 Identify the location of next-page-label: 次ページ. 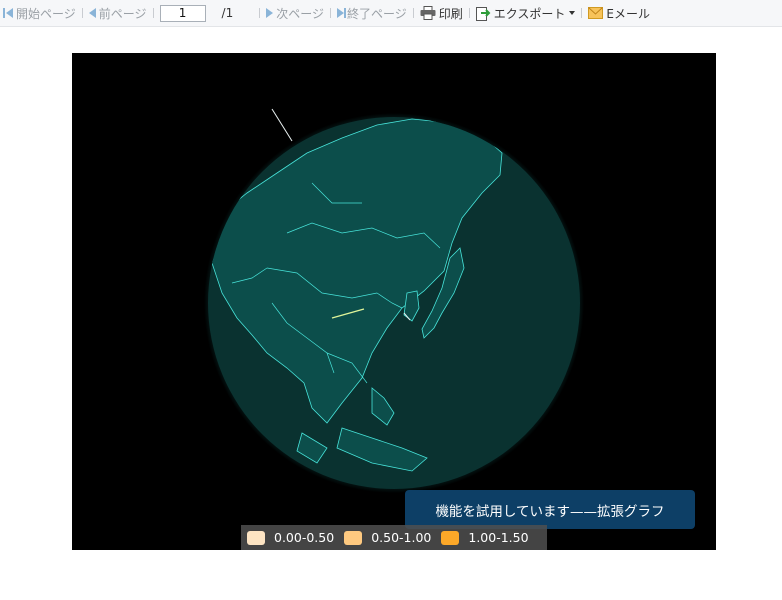
(300, 13).